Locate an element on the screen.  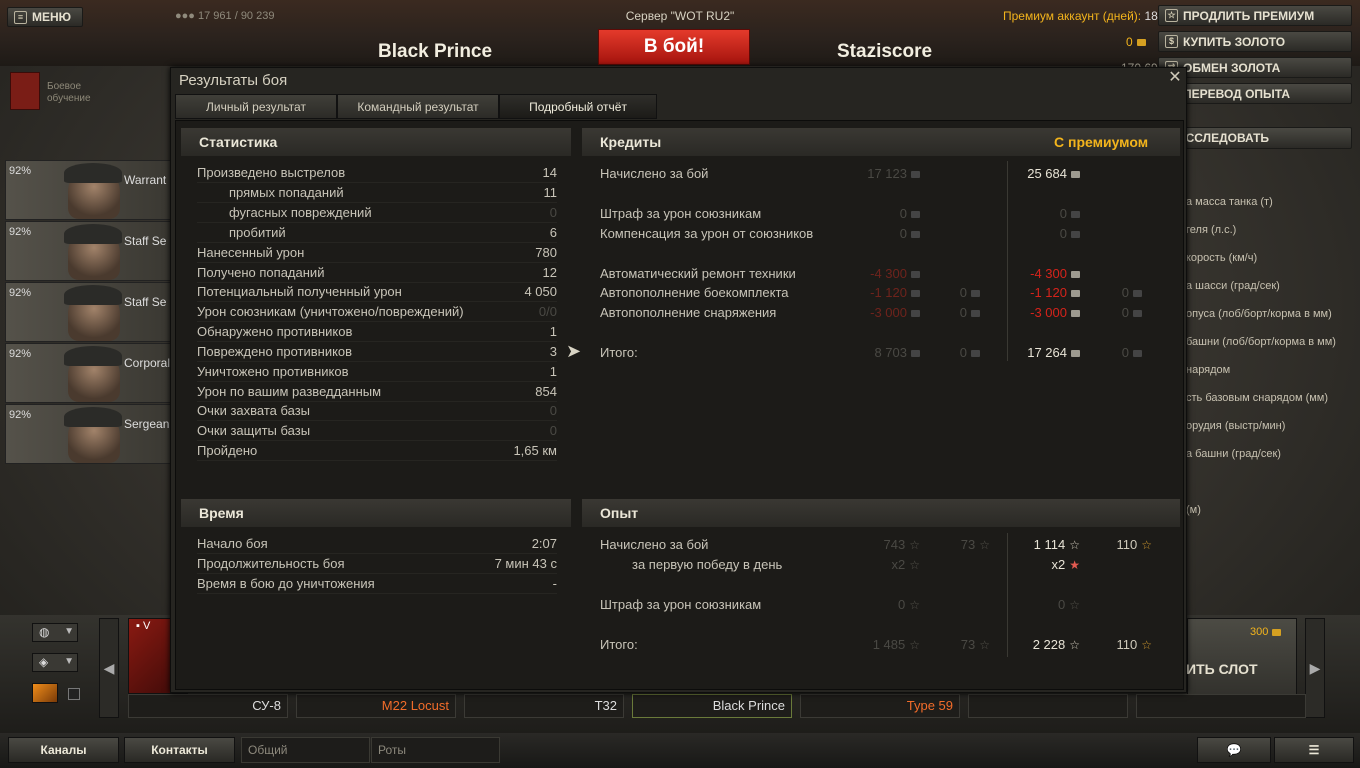
stat-value: 3 is located at coordinates (553, 351).